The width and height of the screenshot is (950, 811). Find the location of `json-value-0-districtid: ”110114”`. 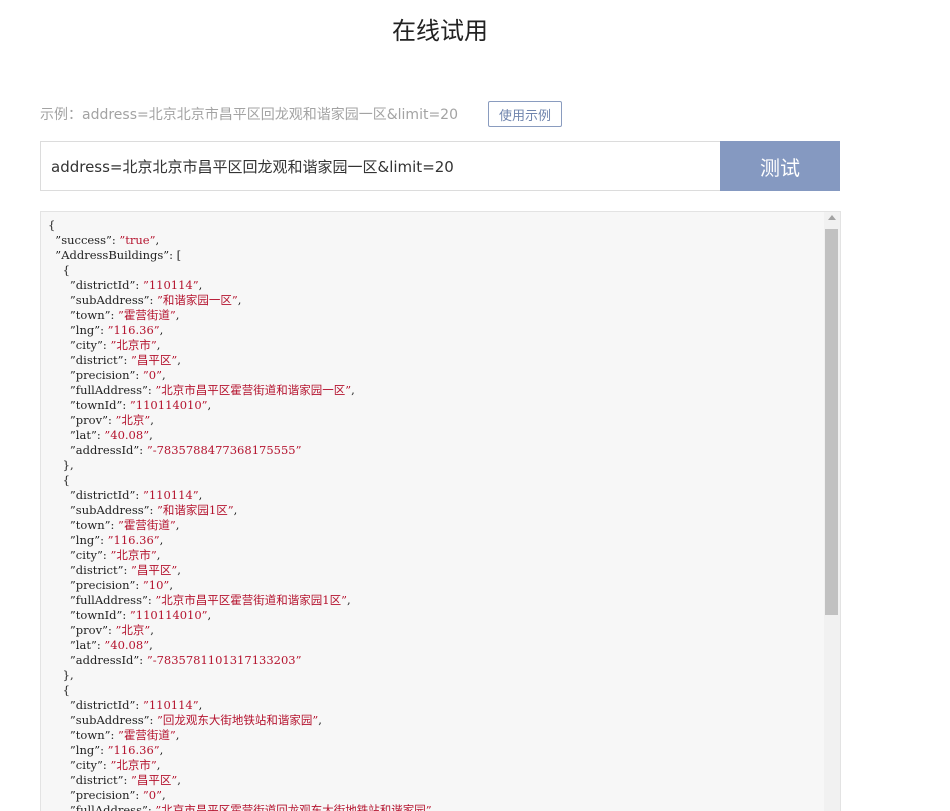

json-value-0-districtid: ”110114” is located at coordinates (170, 285).